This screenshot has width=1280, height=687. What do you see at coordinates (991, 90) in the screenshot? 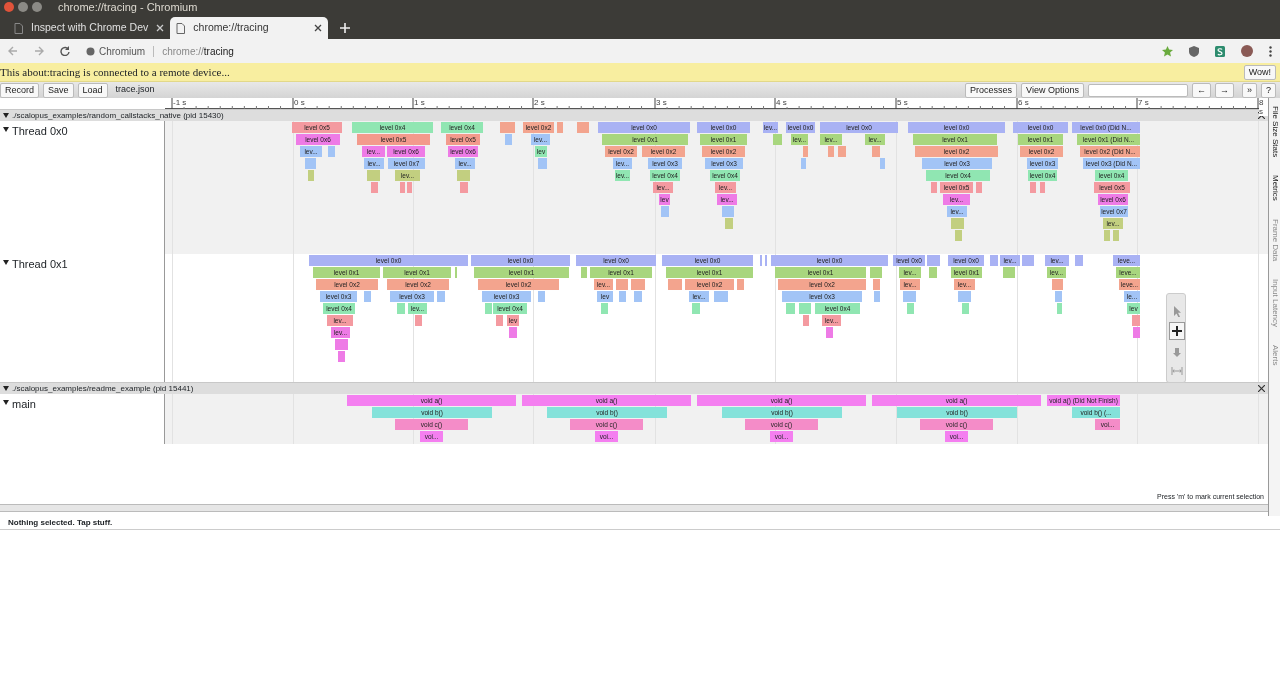
I see `toolbar-button: Processes` at bounding box center [991, 90].